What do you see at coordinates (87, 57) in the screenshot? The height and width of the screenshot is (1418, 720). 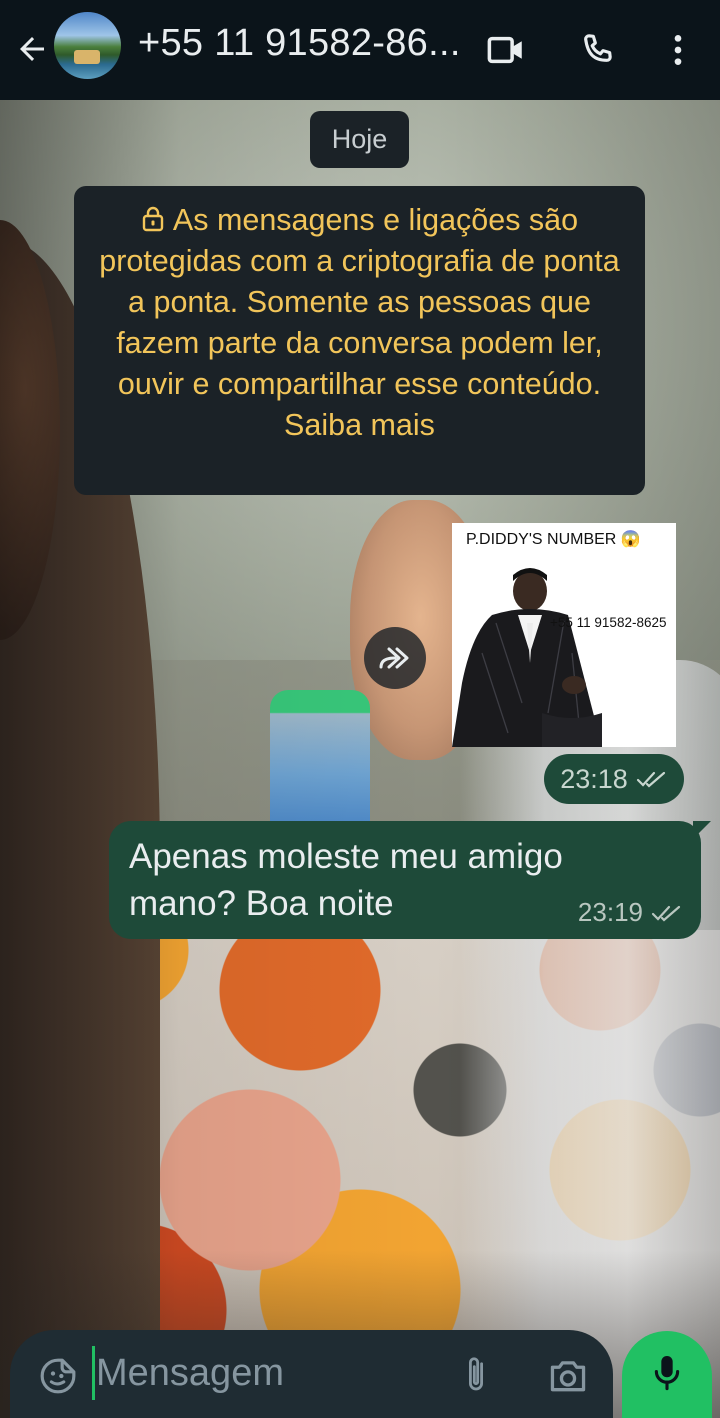 I see `avatar-detail` at bounding box center [87, 57].